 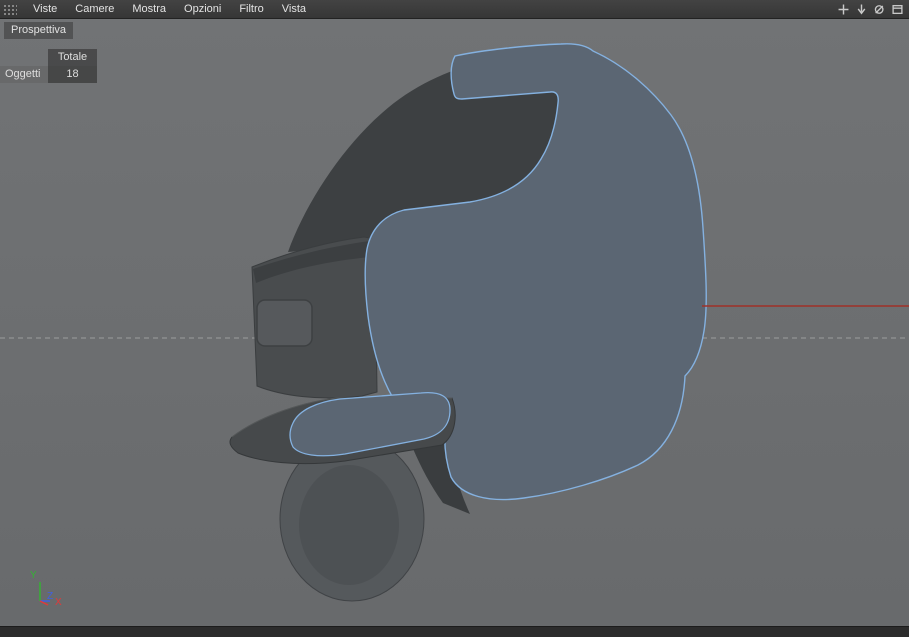 What do you see at coordinates (45, 9) in the screenshot?
I see `menu-item-viste: Viste` at bounding box center [45, 9].